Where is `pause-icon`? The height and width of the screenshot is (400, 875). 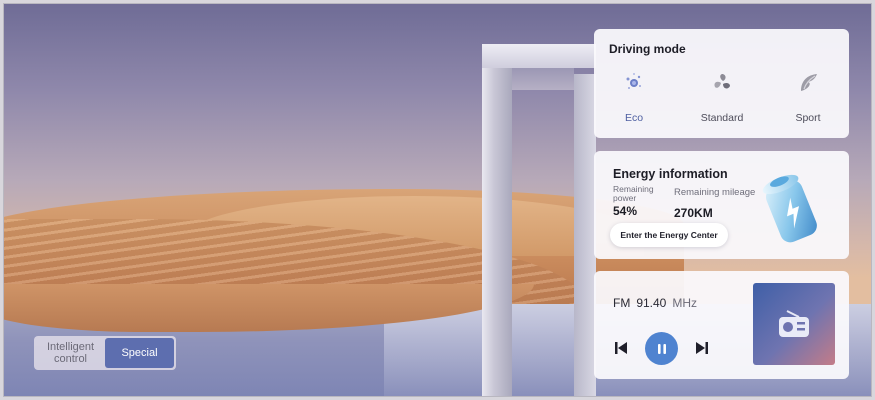 pause-icon is located at coordinates (661, 348).